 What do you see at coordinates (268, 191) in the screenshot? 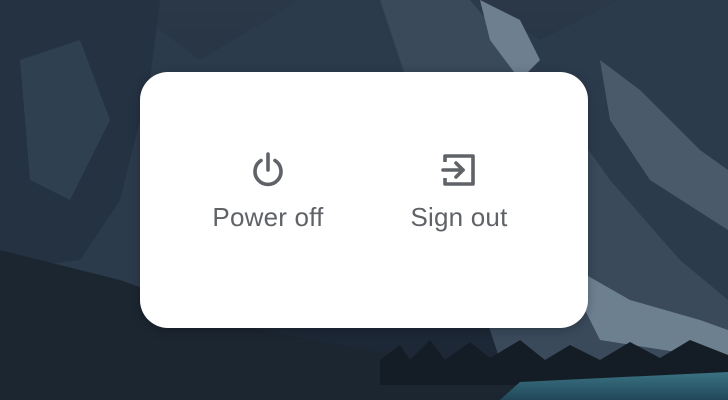
I see `power-off-button: Power off` at bounding box center [268, 191].